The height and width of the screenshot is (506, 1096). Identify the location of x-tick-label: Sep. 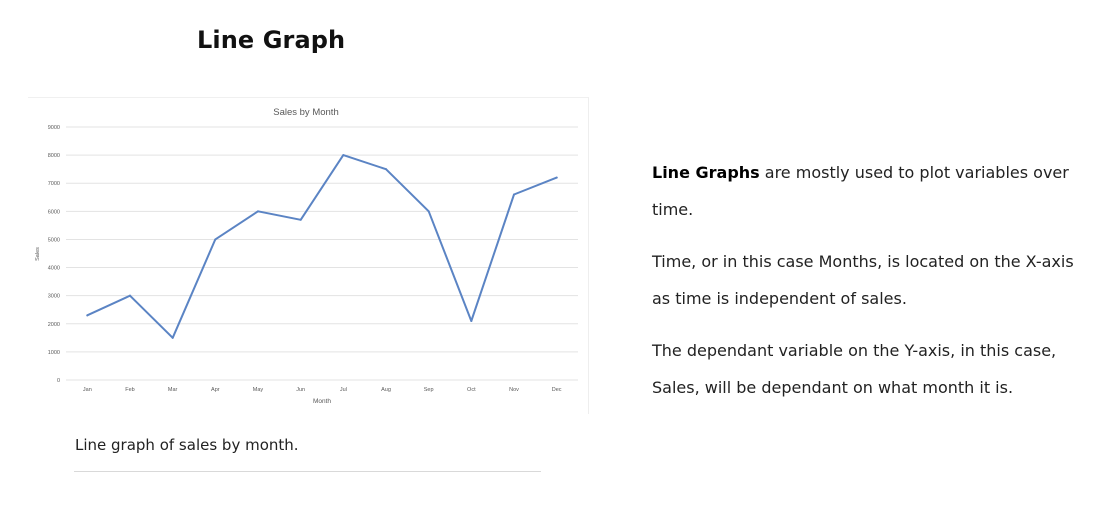
(429, 390).